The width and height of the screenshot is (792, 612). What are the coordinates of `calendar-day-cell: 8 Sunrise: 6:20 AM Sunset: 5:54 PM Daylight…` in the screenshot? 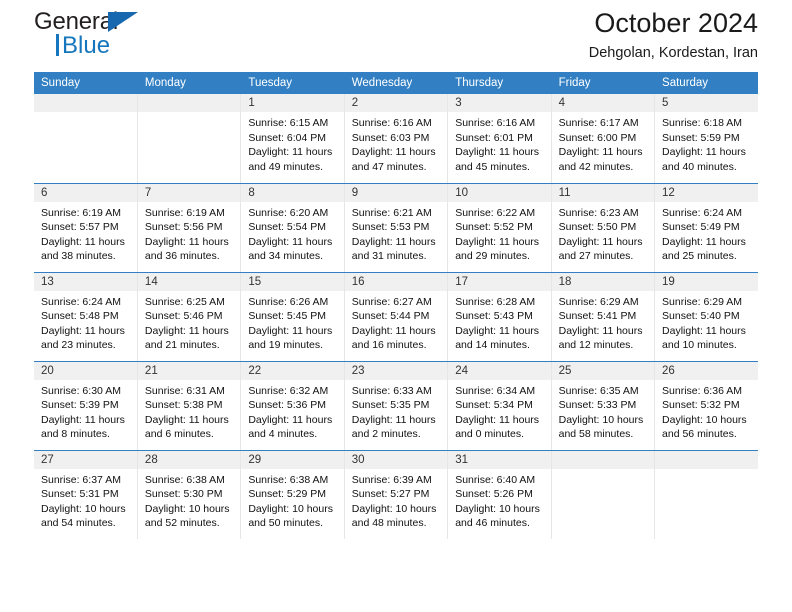 It's located at (292, 228).